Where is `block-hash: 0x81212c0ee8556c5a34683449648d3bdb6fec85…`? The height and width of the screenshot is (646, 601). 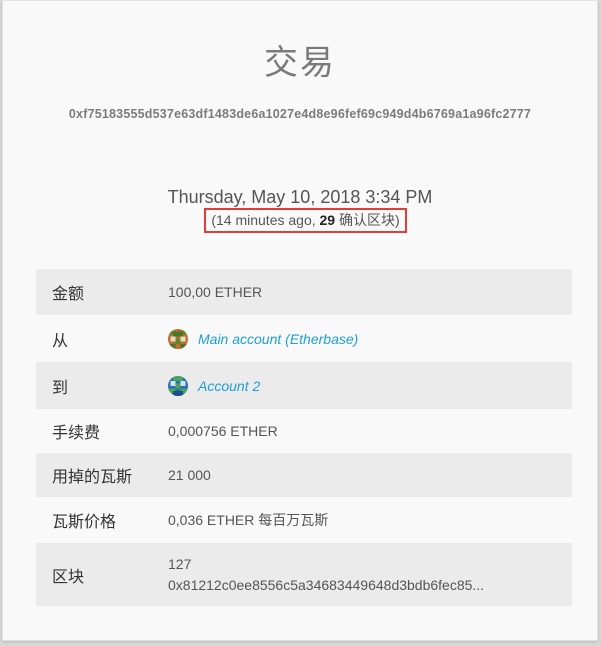 block-hash: 0x81212c0ee8556c5a34683449648d3bdb6fec85… is located at coordinates (326, 584).